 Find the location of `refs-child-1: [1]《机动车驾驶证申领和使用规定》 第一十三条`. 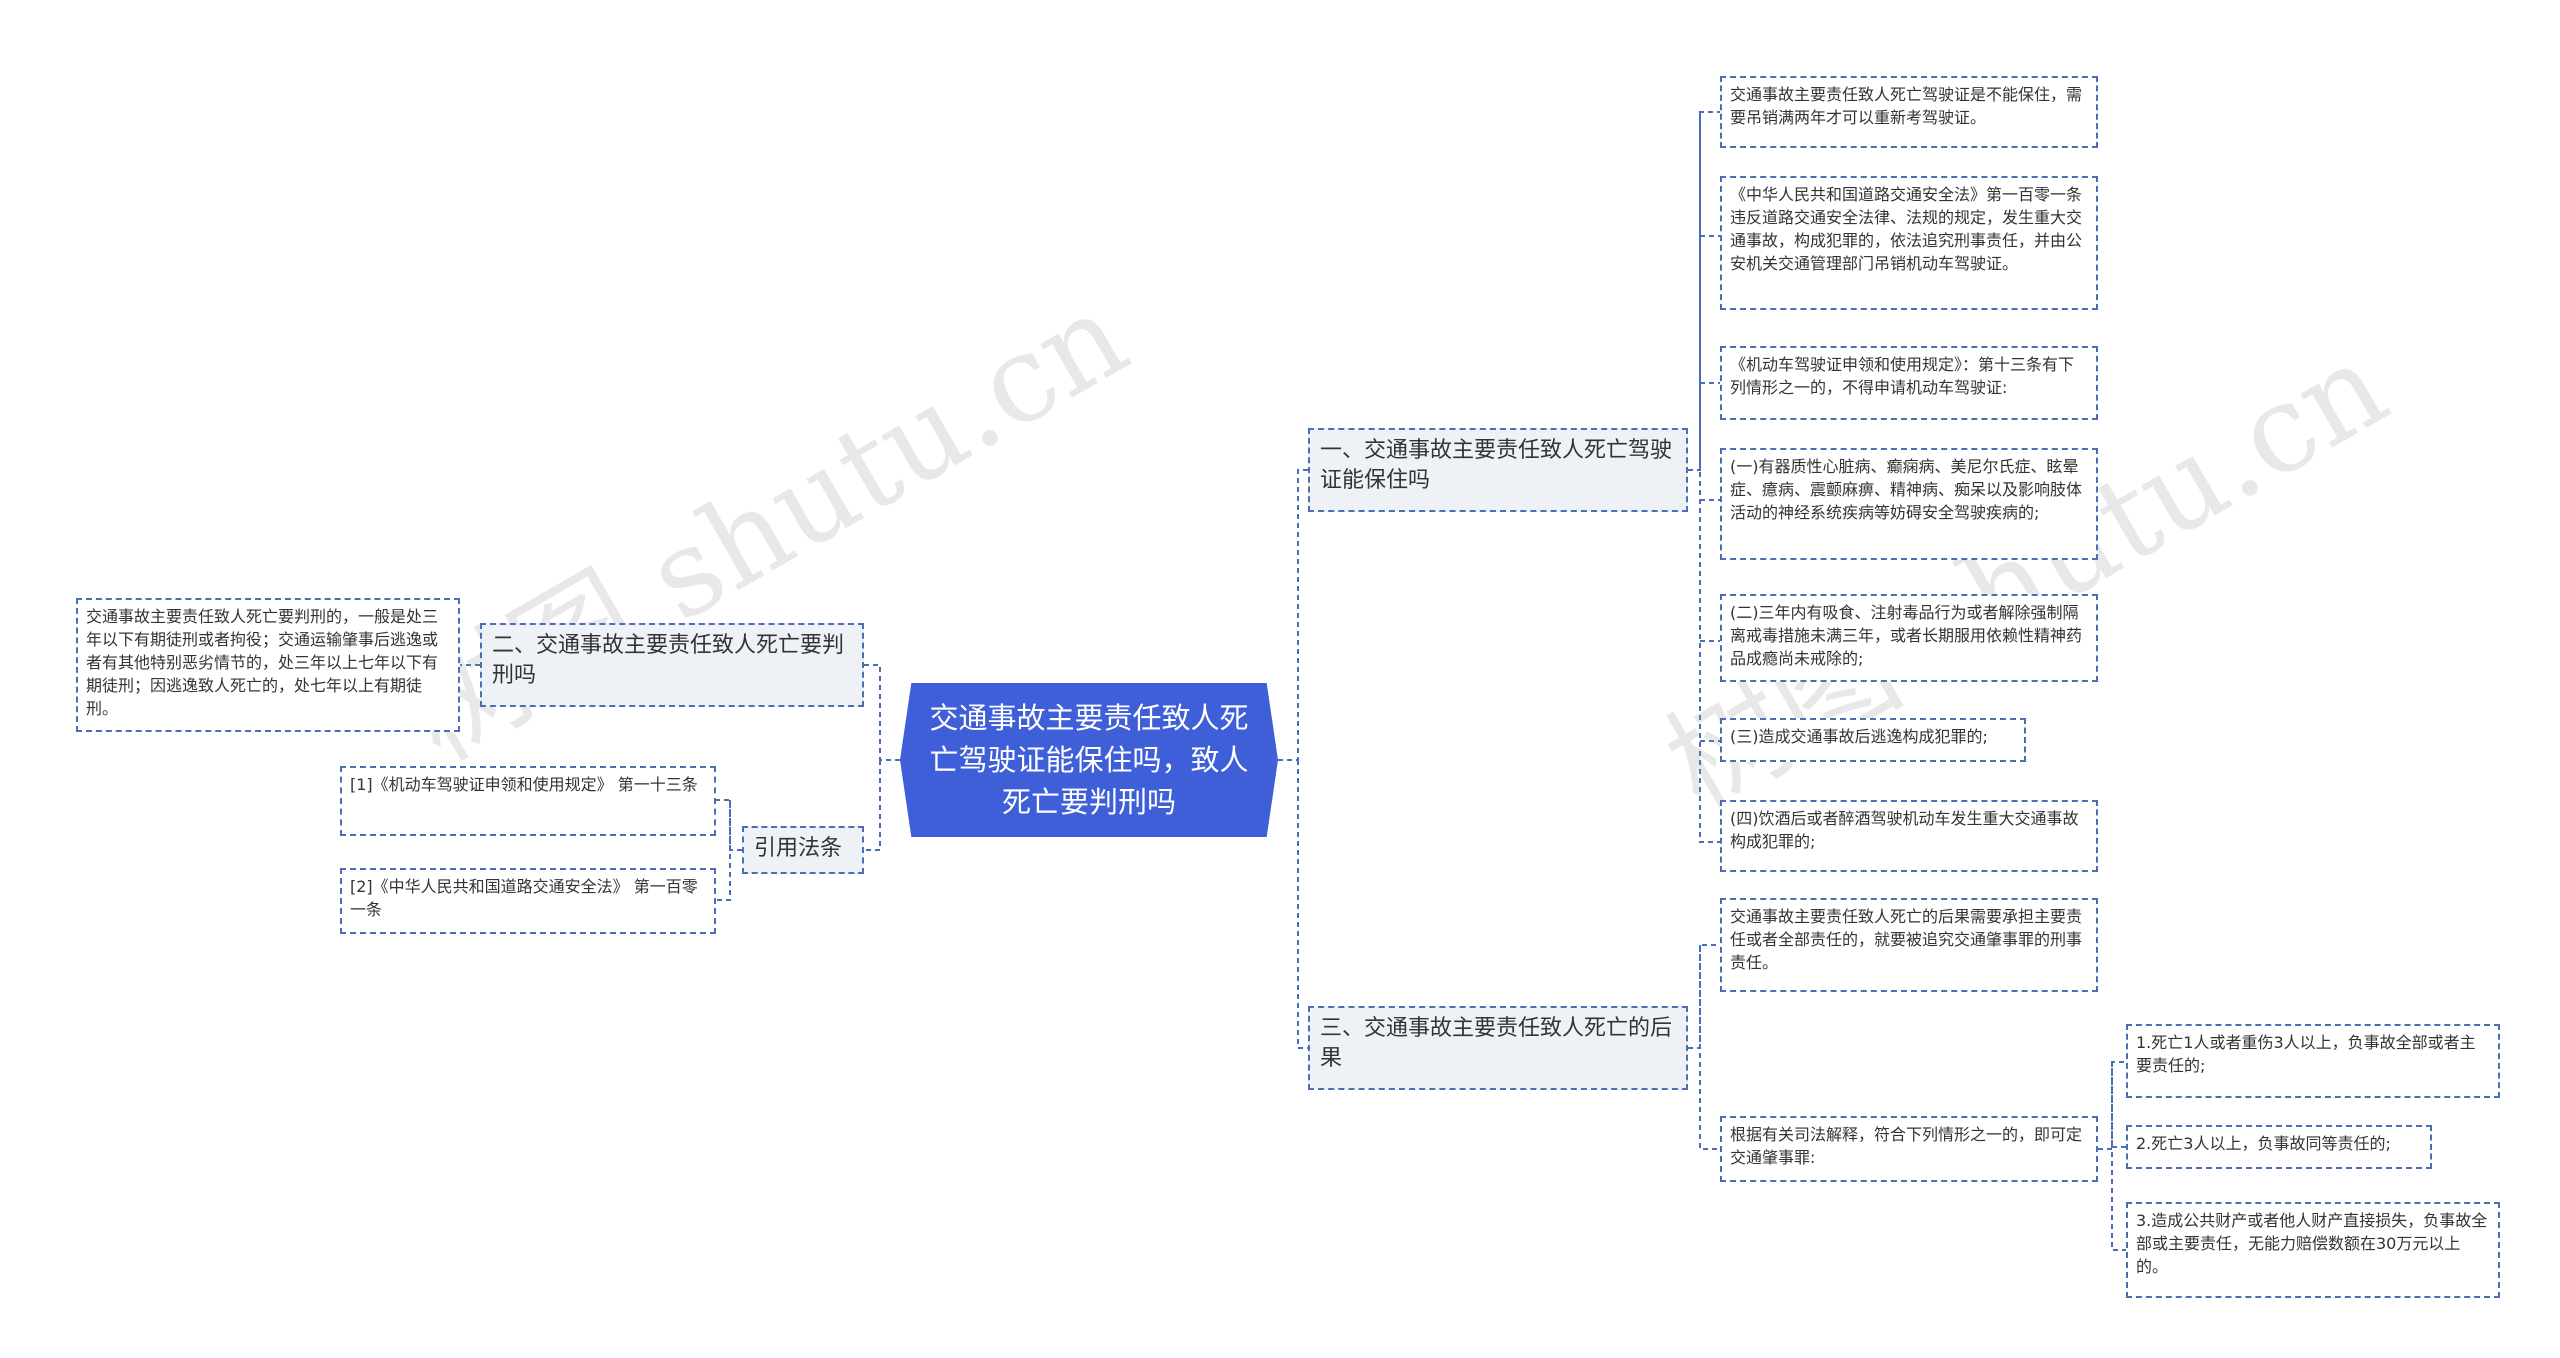

refs-child-1: [1]《机动车驾驶证申领和使用规定》 第一十三条 is located at coordinates (528, 801).